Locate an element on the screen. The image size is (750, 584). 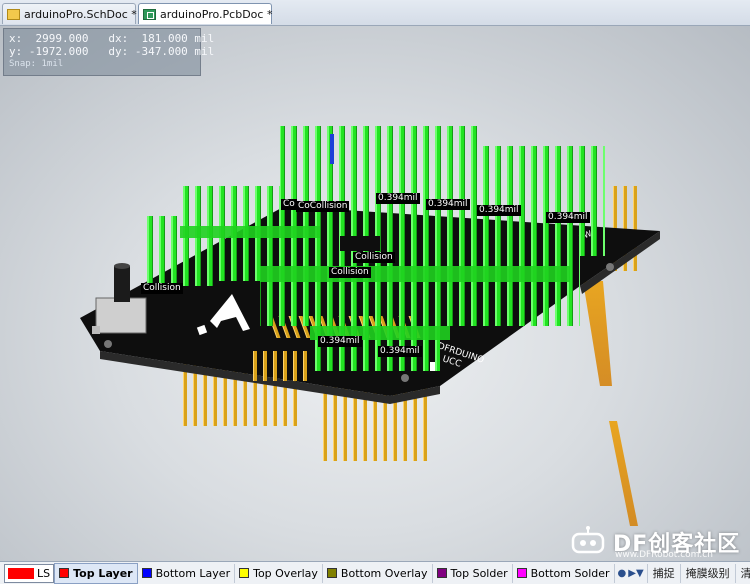
layer-visibility-icon: ● is located at coordinates (622, 573).